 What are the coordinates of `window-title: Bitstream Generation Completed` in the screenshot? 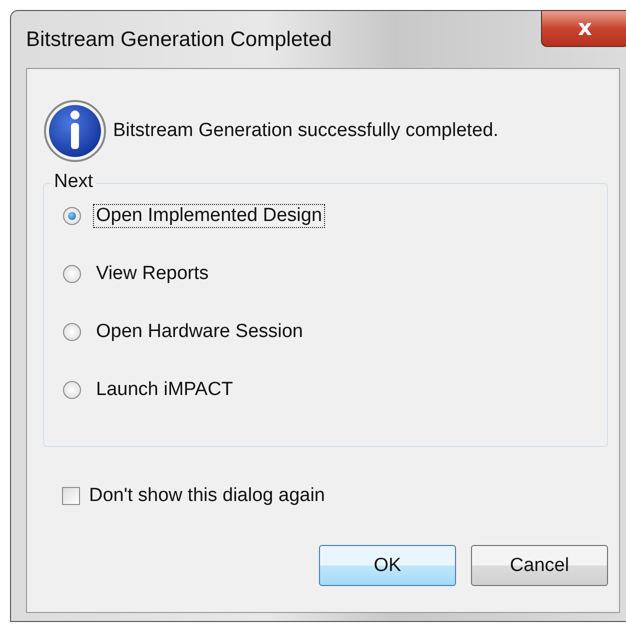 It's located at (179, 40).